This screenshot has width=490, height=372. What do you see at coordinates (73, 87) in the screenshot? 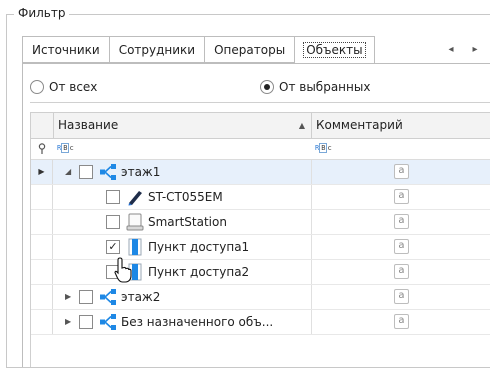
I see `radio-label: От всех` at bounding box center [73, 87].